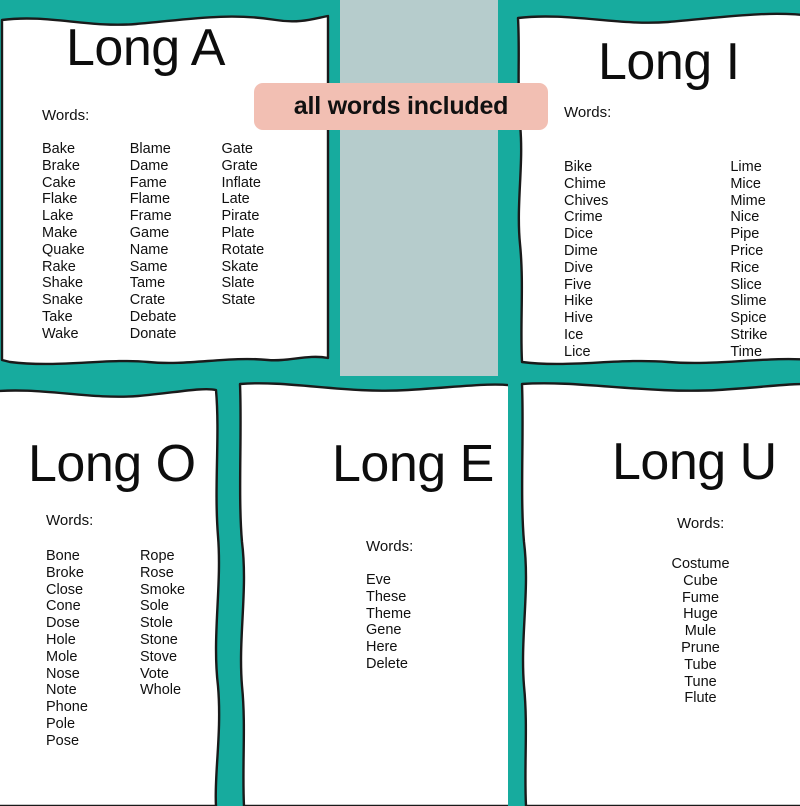 The width and height of the screenshot is (800, 806). Describe the element at coordinates (700, 698) in the screenshot. I see `word-item: Flute` at that location.